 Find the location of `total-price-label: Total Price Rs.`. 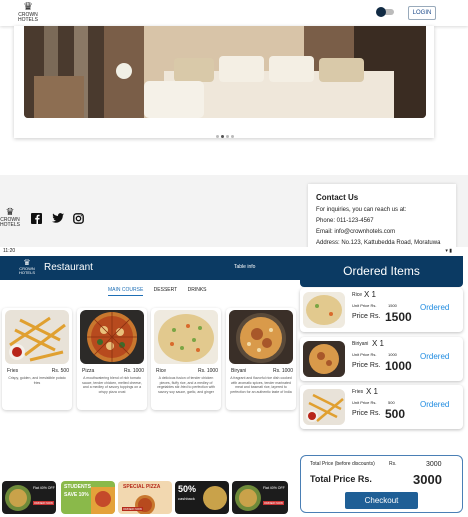

total-price-label: Total Price Rs. is located at coordinates (341, 479).